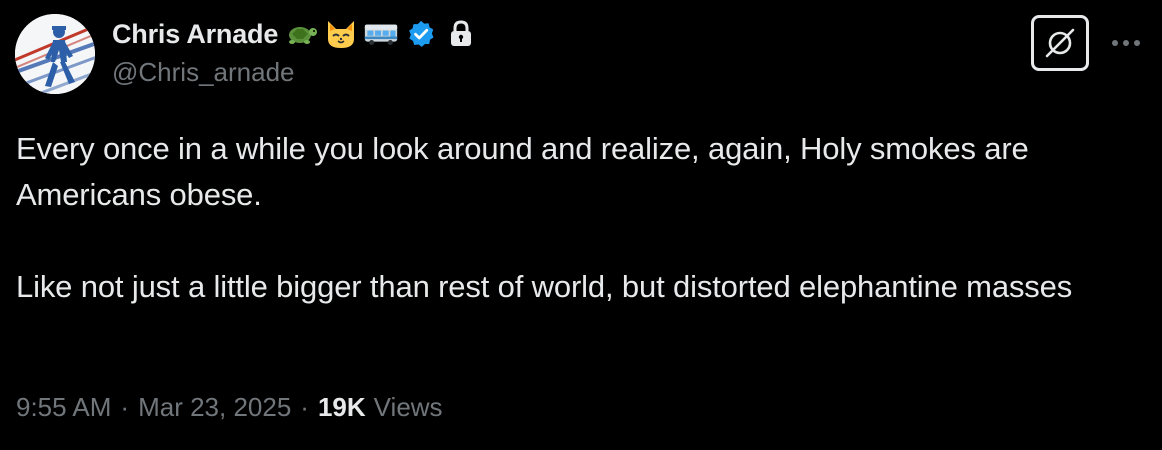 Image resolution: width=1162 pixels, height=450 pixels. I want to click on author-handle: @Chris_arnade, so click(203, 72).